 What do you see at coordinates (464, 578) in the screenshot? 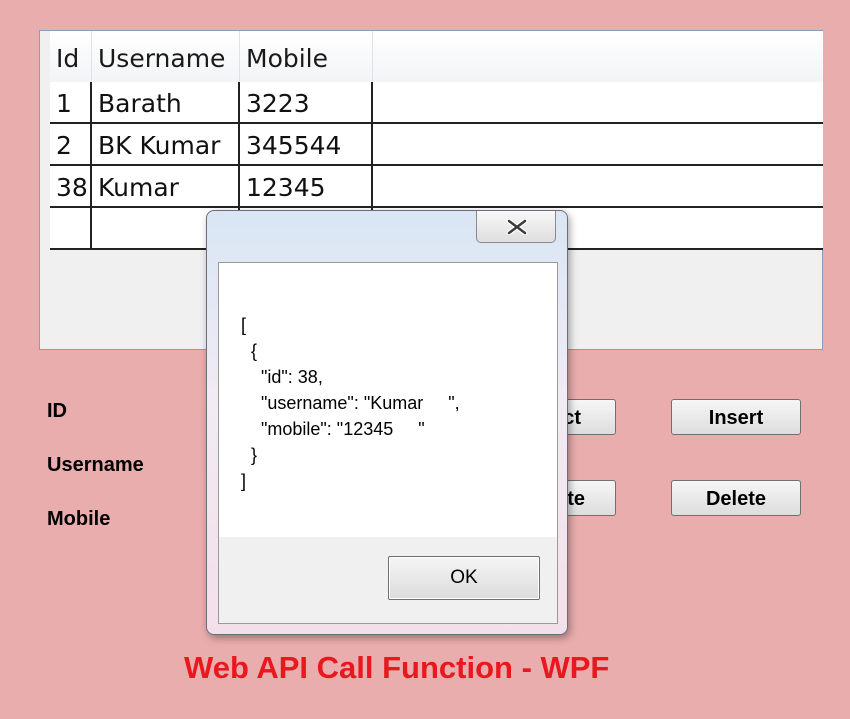
I see `ok-button: OK` at bounding box center [464, 578].